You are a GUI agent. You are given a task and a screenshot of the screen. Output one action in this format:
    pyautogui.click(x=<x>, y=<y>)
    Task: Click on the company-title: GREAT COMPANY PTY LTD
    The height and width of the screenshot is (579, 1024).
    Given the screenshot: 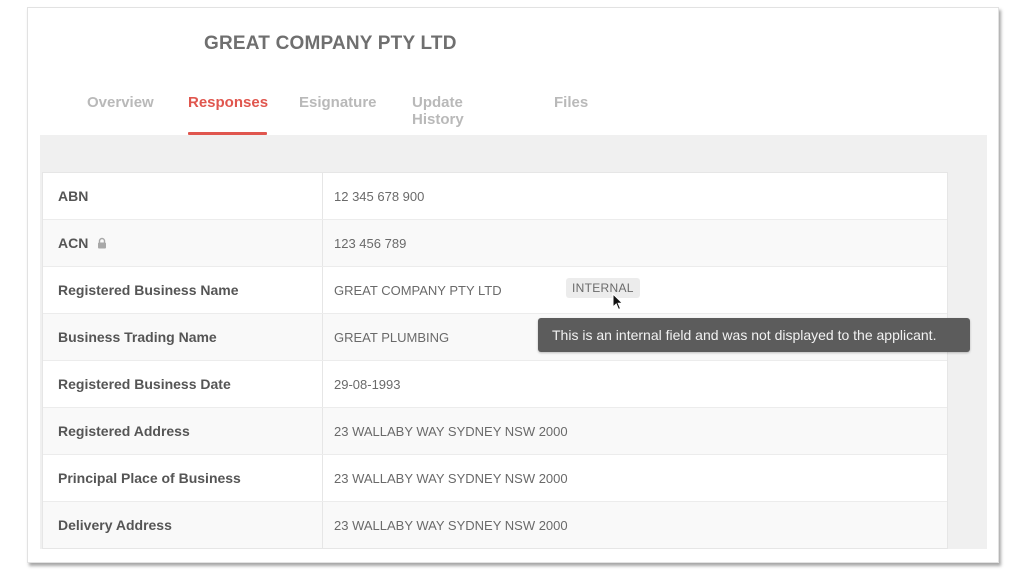 What is the action you would take?
    pyautogui.click(x=330, y=43)
    